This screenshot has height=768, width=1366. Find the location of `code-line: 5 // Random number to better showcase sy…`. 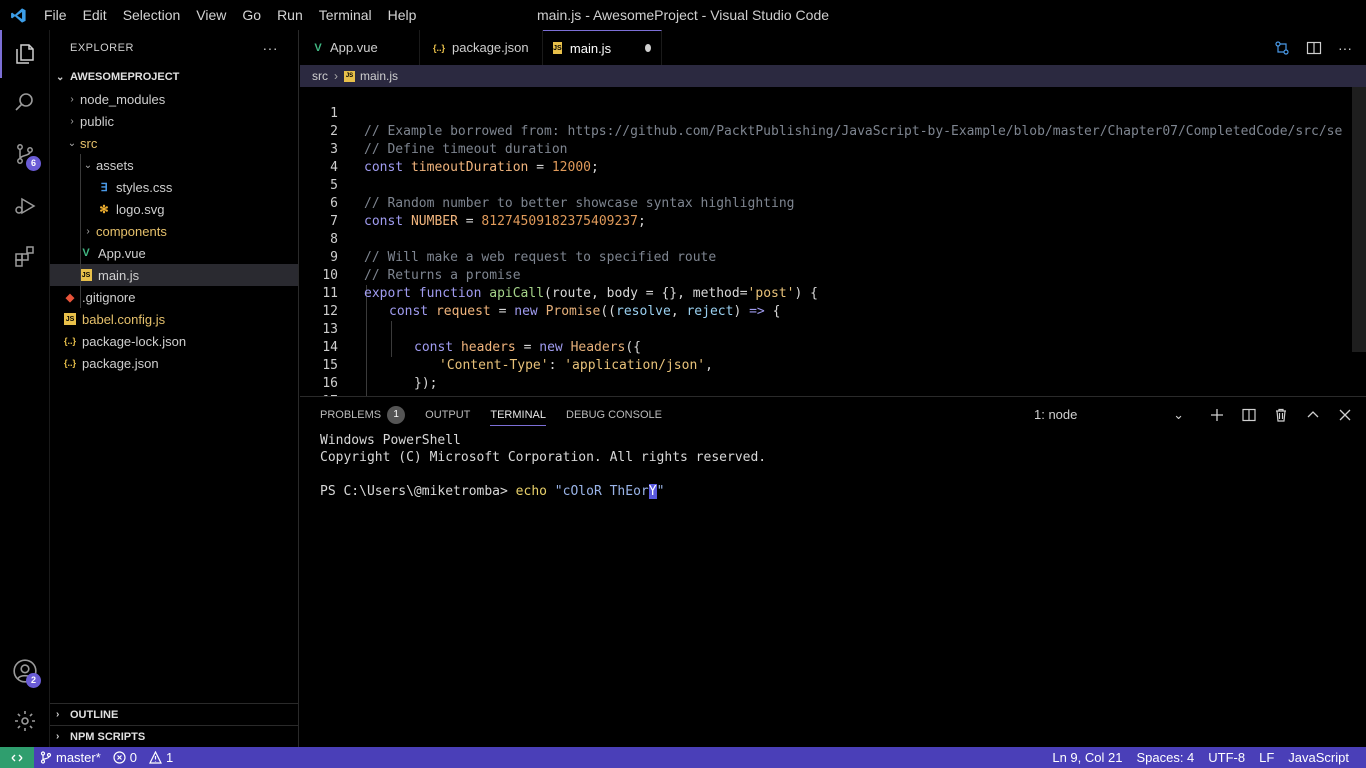

code-line: 5 // Random number to better showcase sy… is located at coordinates (833, 185).